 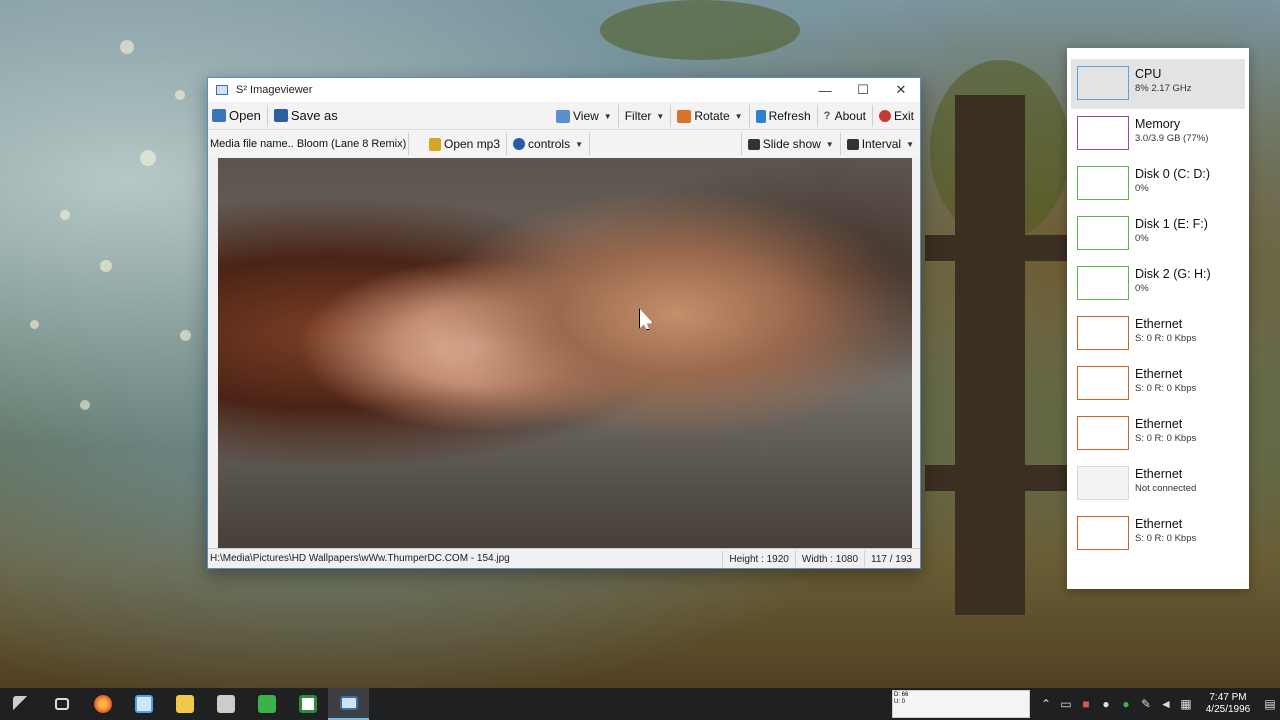 What do you see at coordinates (1186, 704) in the screenshot?
I see `keyboard-icon: ▦` at bounding box center [1186, 704].